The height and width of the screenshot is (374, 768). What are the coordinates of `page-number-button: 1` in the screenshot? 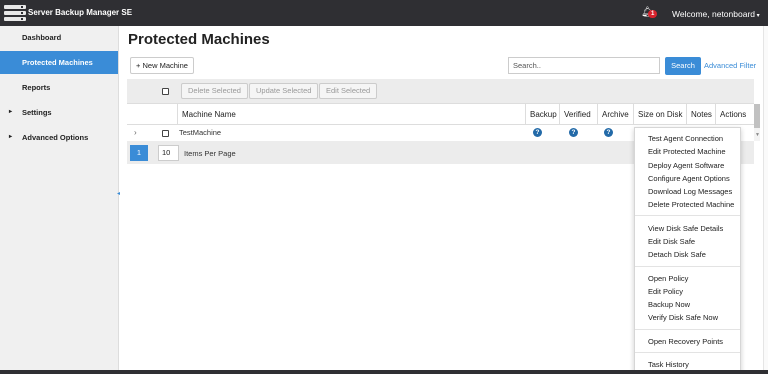 It's located at (139, 153).